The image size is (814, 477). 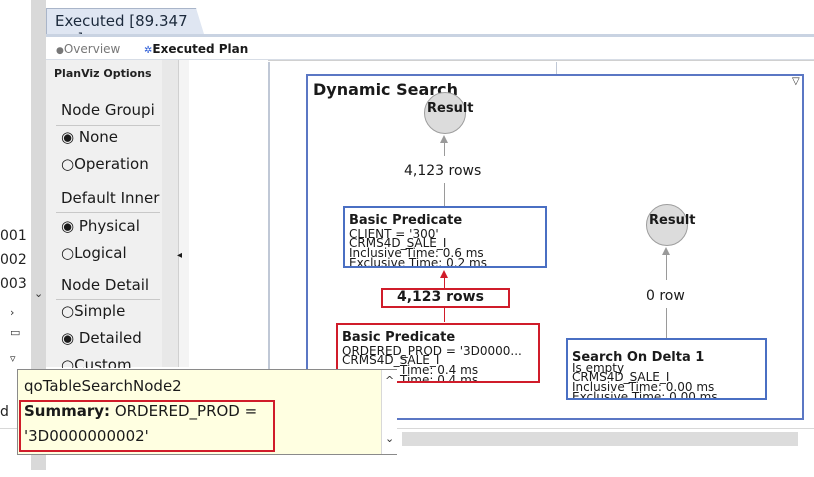 I want to click on result-node-right: Result, so click(x=671, y=225).